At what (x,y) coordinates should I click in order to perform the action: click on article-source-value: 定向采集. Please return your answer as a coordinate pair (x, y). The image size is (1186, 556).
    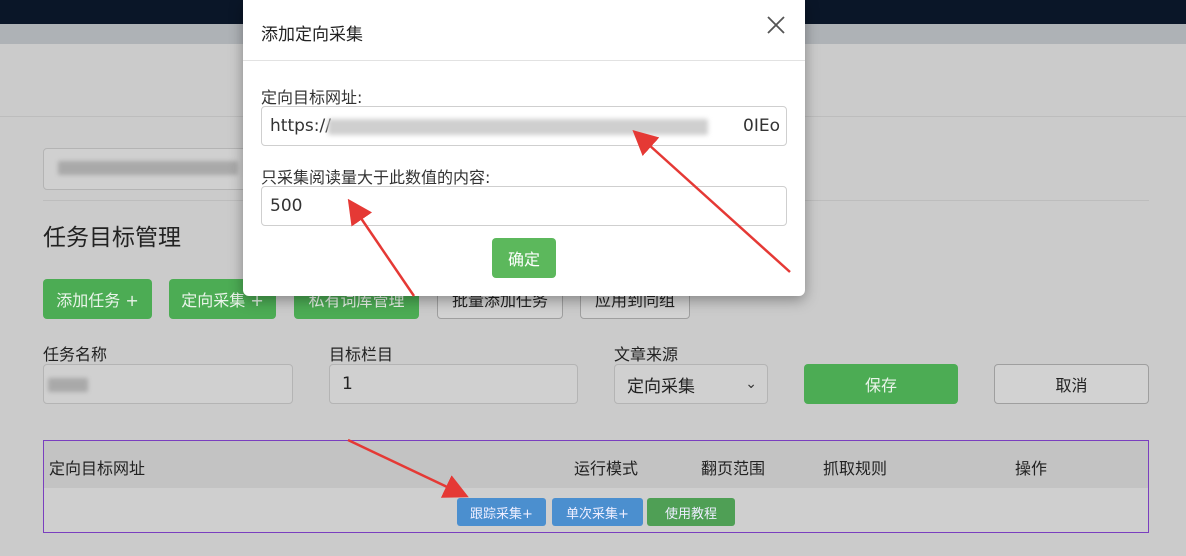
    Looking at the image, I should click on (661, 386).